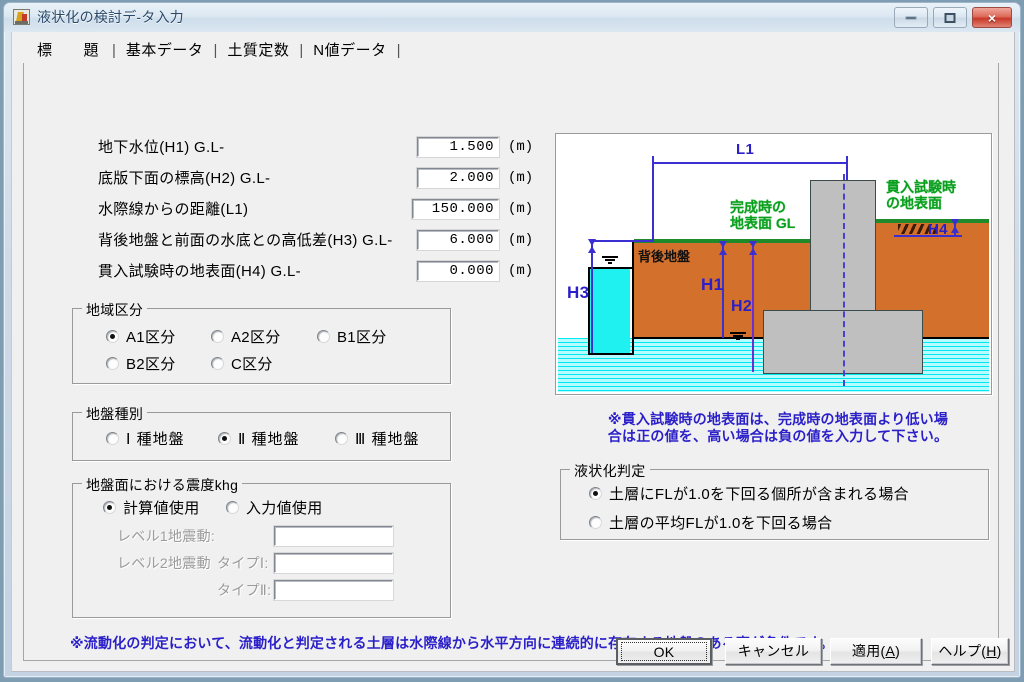  Describe the element at coordinates (252, 364) in the screenshot. I see `radio-label: C区分` at that location.